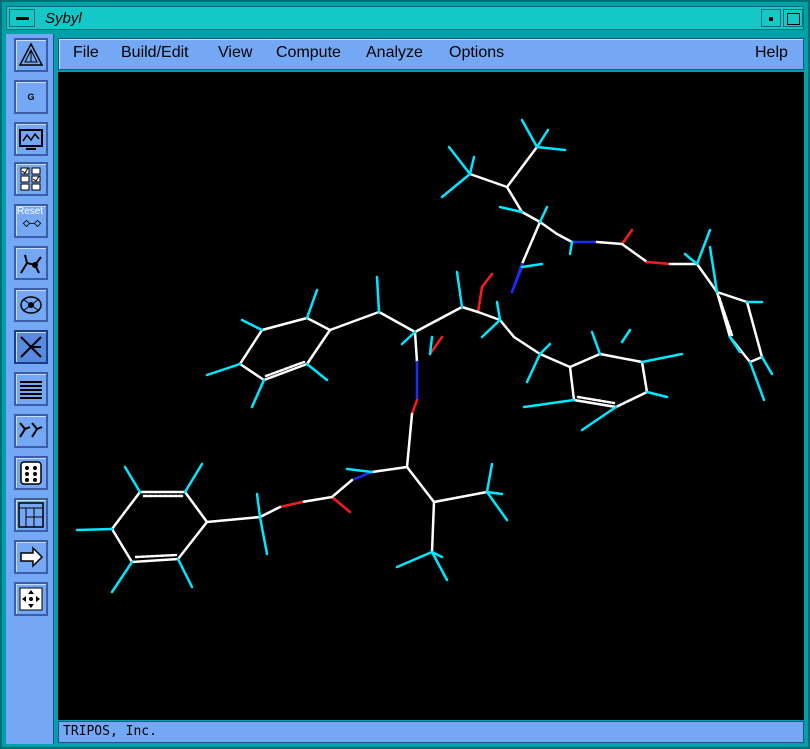  Describe the element at coordinates (347, 509) in the screenshot. I see `bottom-chain` at that location.